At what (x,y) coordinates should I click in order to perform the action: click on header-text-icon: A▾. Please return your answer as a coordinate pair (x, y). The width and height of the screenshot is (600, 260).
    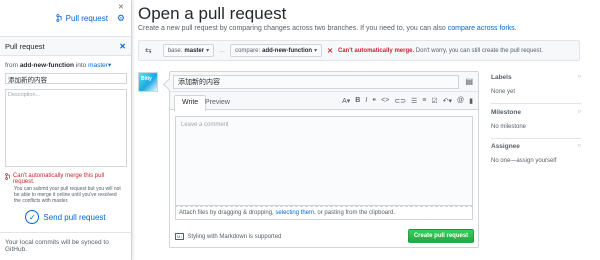
    Looking at the image, I should click on (346, 101).